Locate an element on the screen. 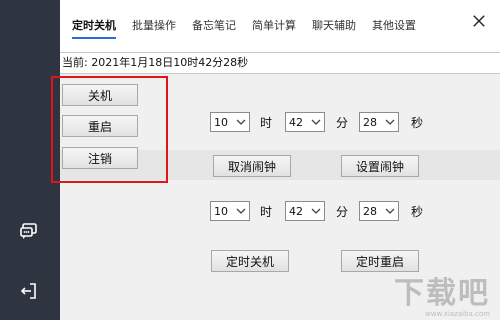 The width and height of the screenshot is (500, 320). tab-chat-assist: 聊天辅助 is located at coordinates (334, 27).